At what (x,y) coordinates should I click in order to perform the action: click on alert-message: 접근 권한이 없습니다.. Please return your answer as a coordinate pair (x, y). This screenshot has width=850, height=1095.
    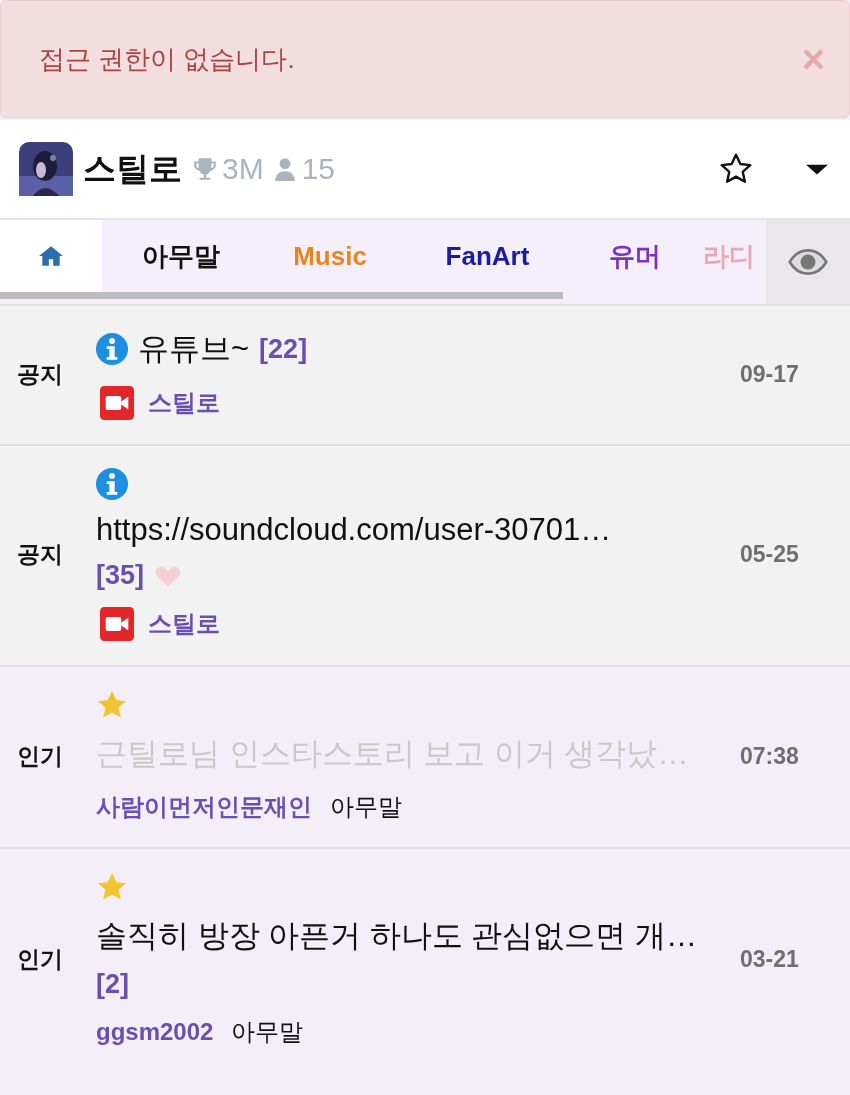
    Looking at the image, I should click on (167, 59).